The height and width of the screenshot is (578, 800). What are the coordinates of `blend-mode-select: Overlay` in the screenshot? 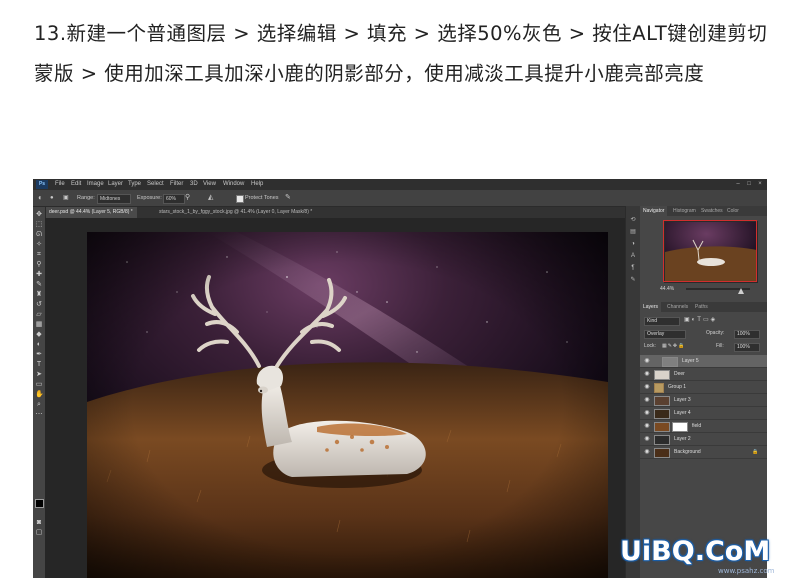 It's located at (665, 334).